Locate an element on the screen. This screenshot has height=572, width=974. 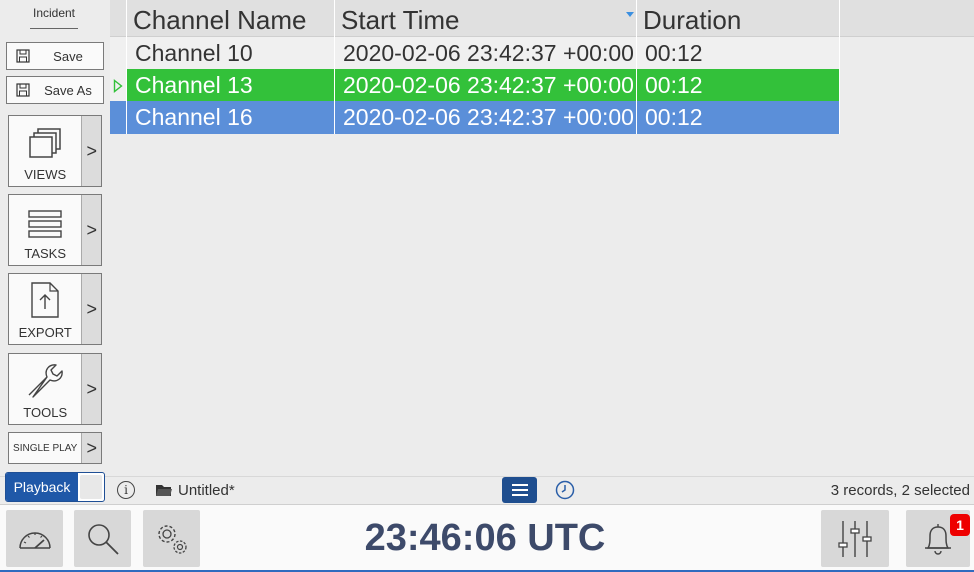
tools-main: TOOLS is located at coordinates (45, 389).